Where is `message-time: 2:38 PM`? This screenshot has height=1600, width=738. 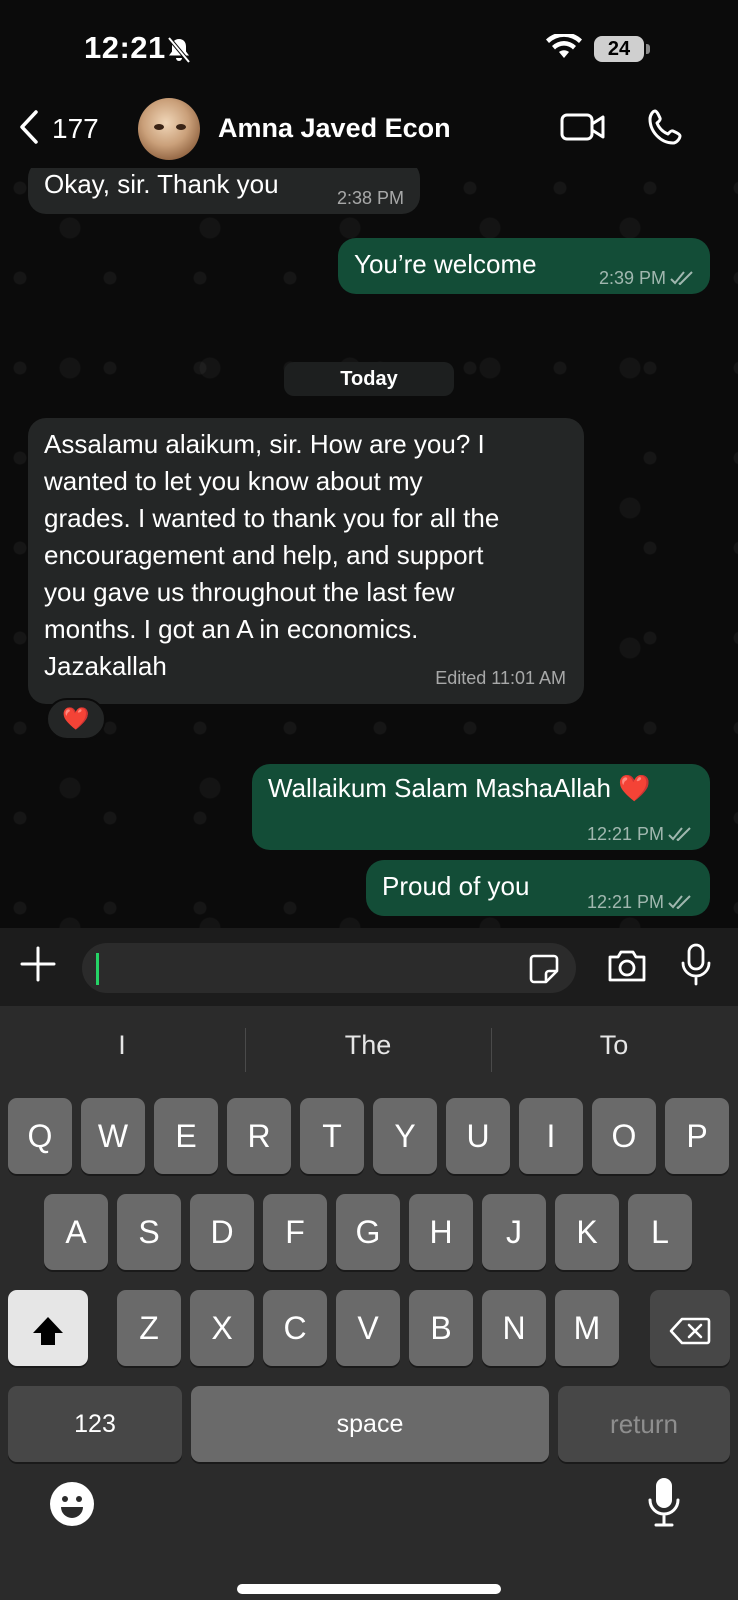
message-time: 2:38 PM is located at coordinates (370, 198).